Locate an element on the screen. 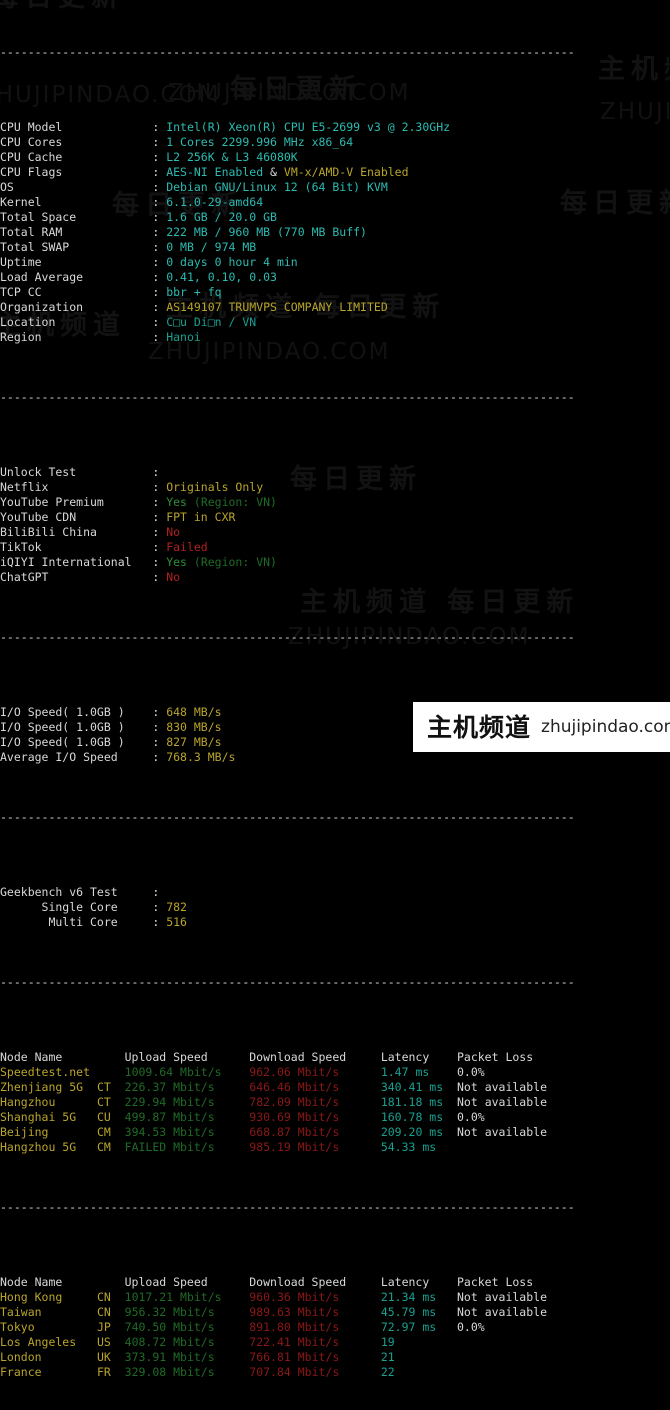 This screenshot has width=670, height=1410. cell-isp-code: UK is located at coordinates (110, 1357).